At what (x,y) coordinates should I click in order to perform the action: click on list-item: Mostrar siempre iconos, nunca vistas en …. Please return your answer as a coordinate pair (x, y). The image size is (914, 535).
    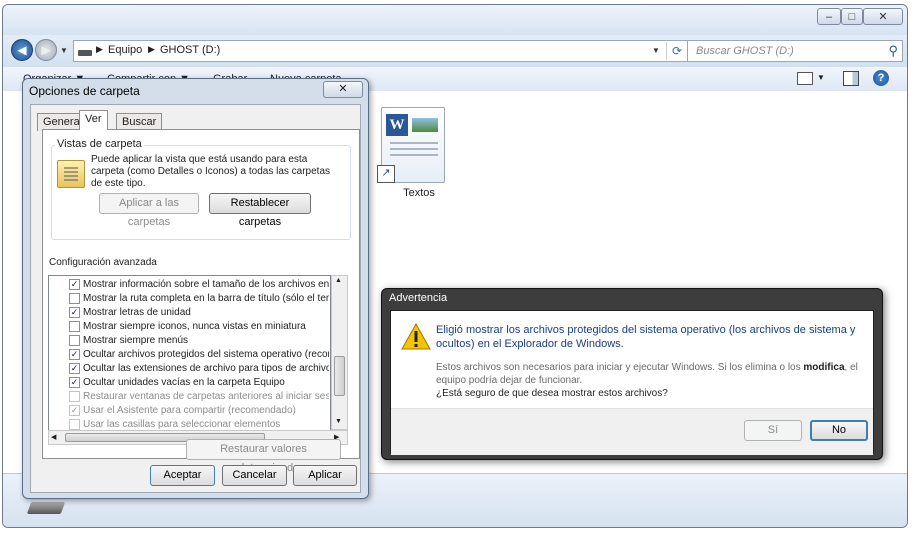
    Looking at the image, I should click on (198, 327).